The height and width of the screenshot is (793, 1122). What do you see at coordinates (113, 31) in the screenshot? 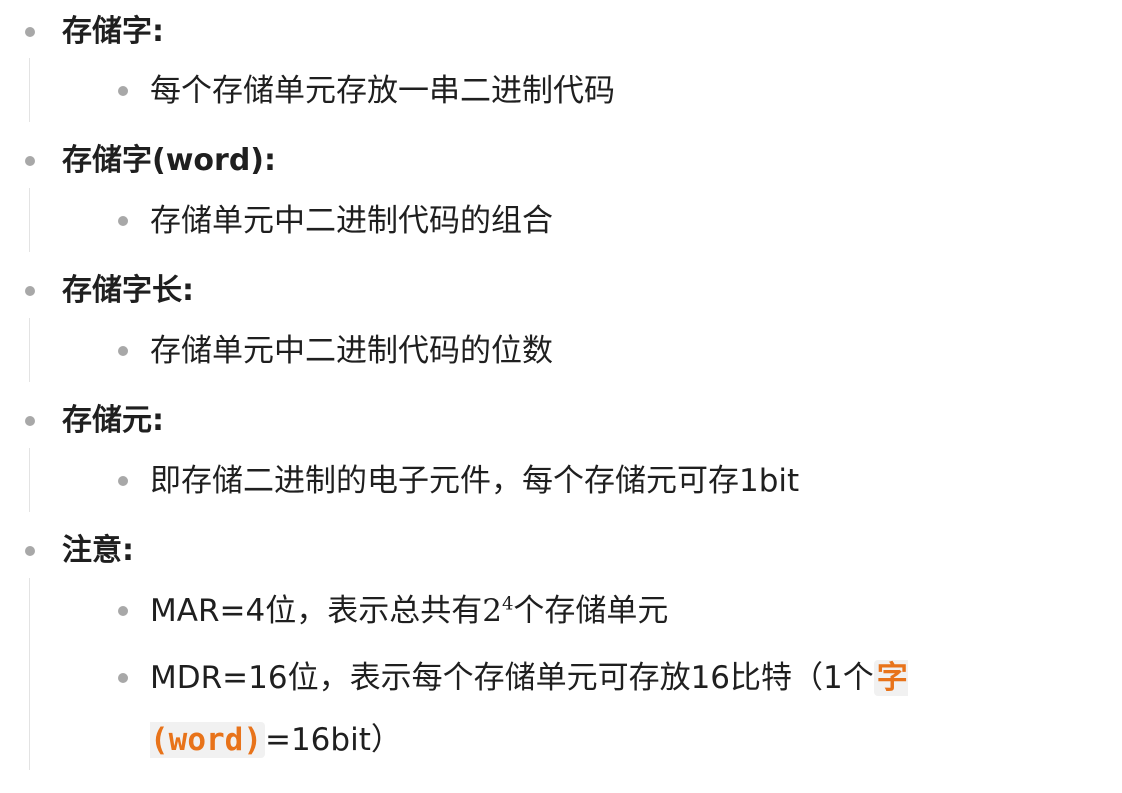
I see `term-label: 存储字:` at bounding box center [113, 31].